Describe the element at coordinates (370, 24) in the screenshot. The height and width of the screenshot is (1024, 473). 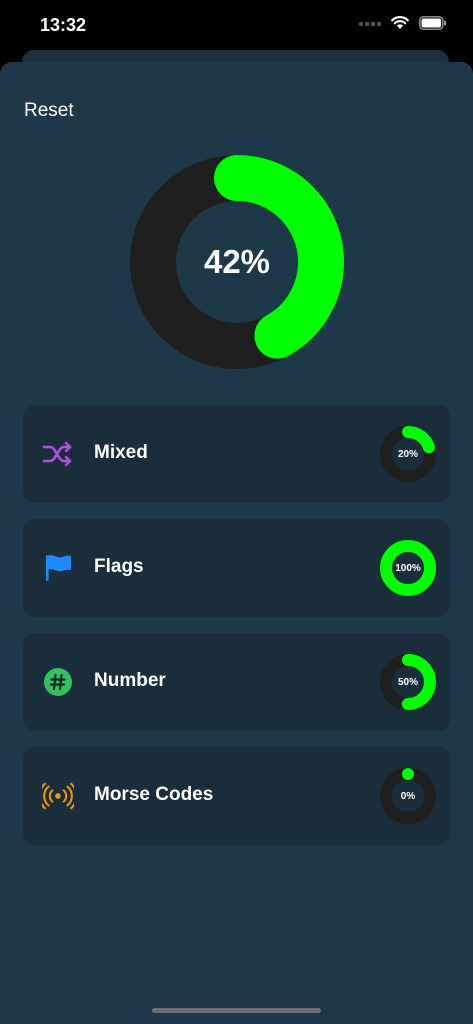
I see `cellular-signal-icon` at that location.